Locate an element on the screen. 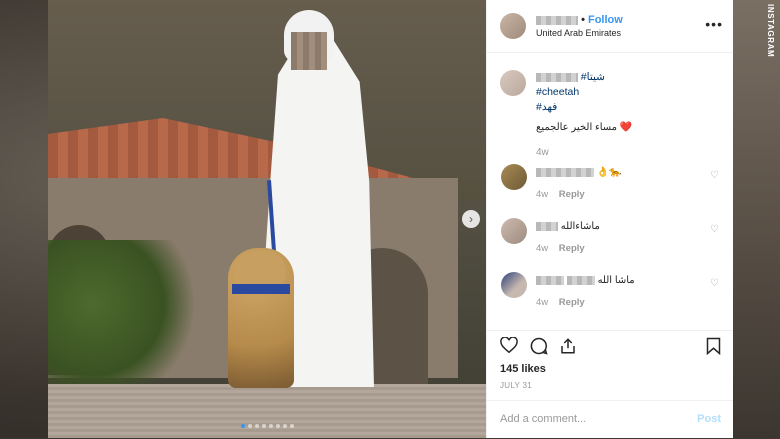 The width and height of the screenshot is (780, 439). share-icon is located at coordinates (568, 346).